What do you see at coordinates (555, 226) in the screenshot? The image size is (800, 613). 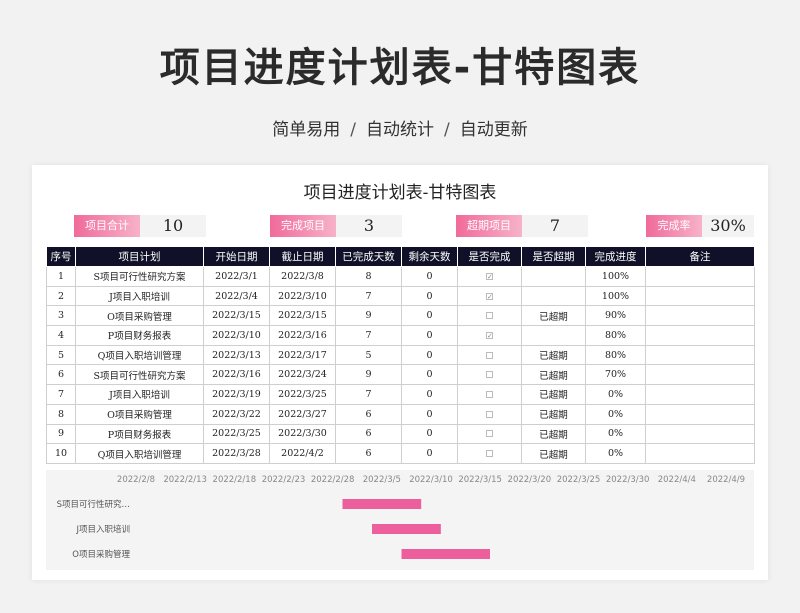 I see `stat-value: 7` at bounding box center [555, 226].